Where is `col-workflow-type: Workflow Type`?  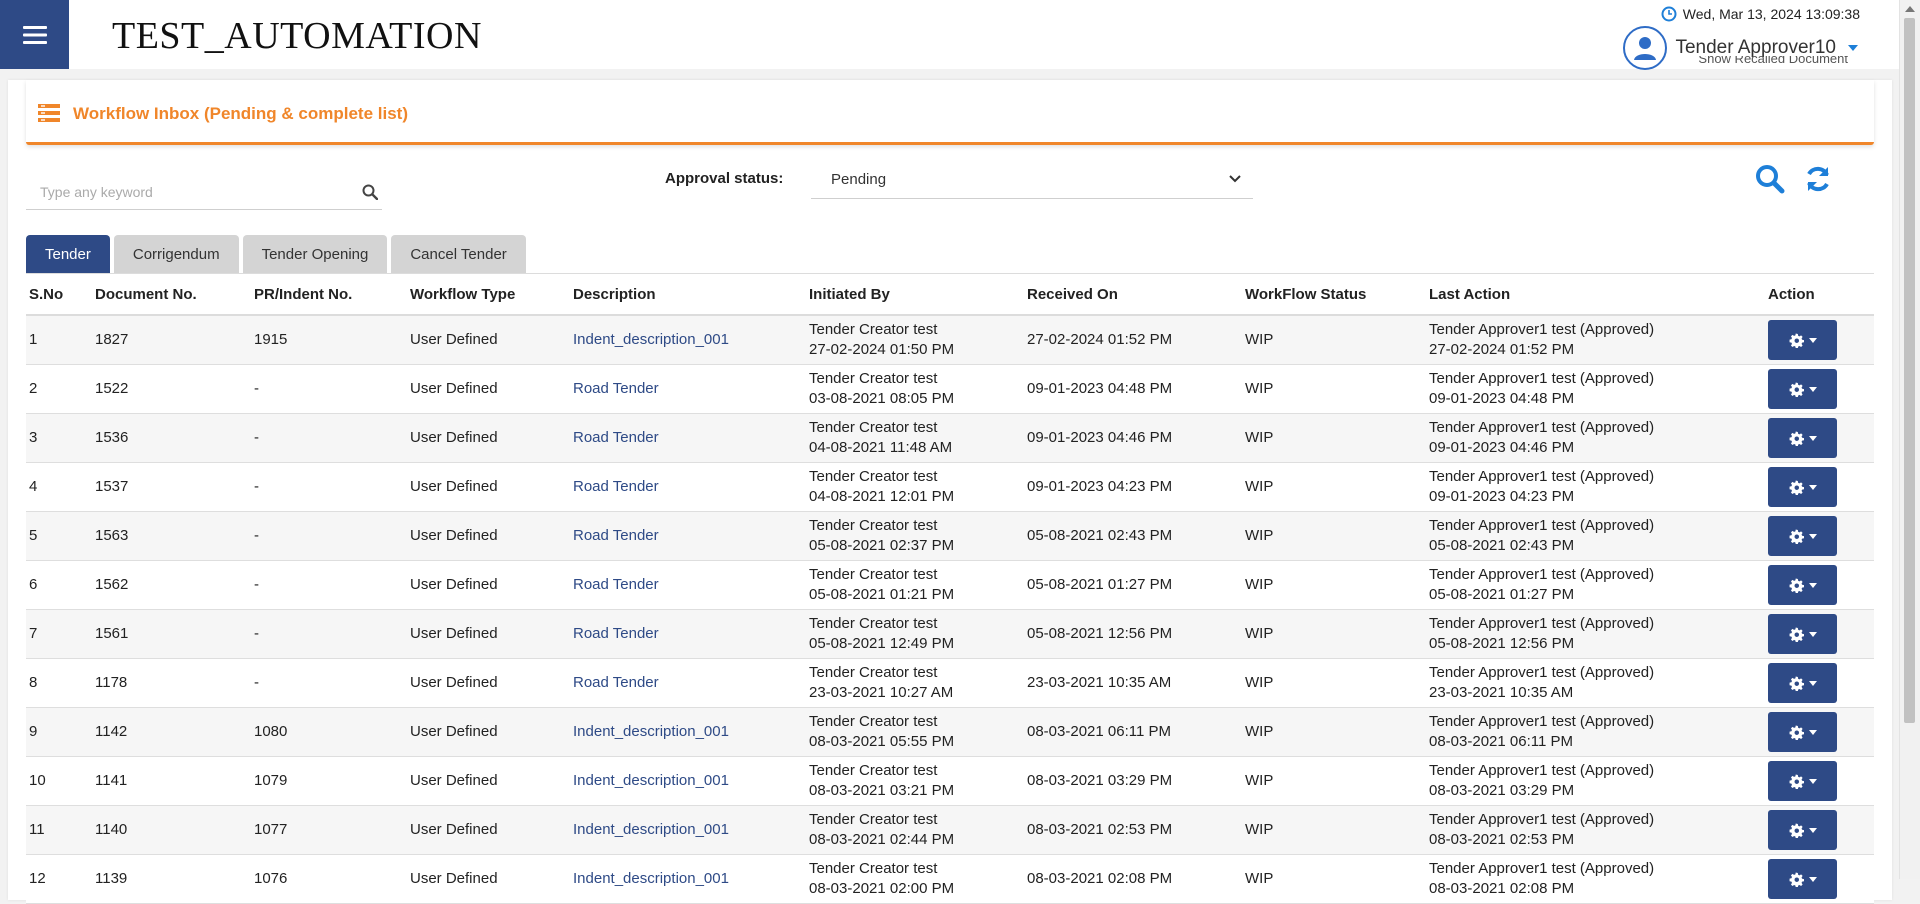
col-workflow-type: Workflow Type is located at coordinates (488, 295).